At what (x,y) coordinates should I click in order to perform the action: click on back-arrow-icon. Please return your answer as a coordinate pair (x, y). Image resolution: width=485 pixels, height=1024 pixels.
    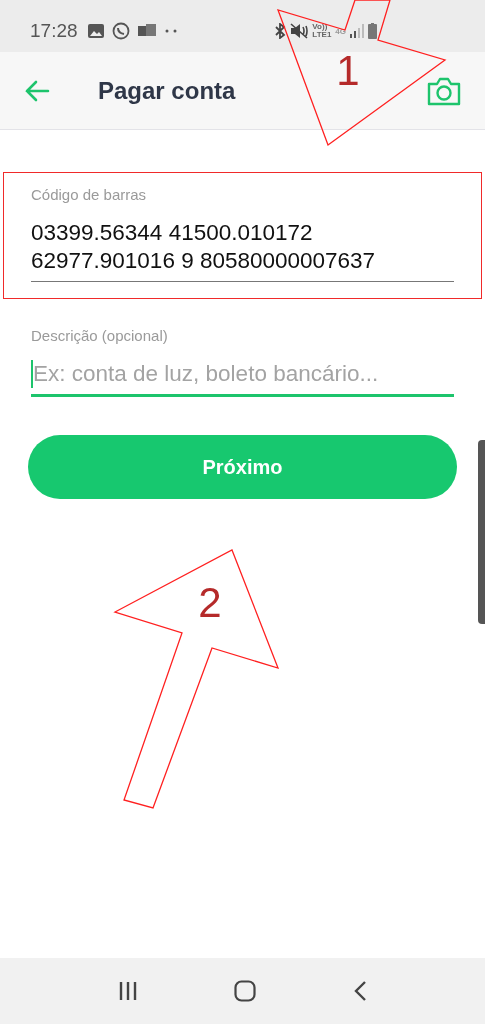
    Looking at the image, I should click on (37, 90).